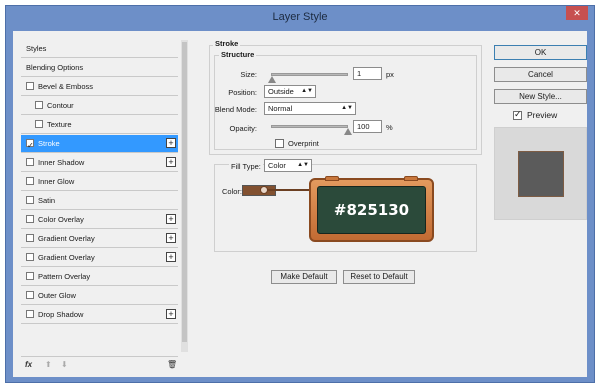 This screenshot has width=600, height=388. Describe the element at coordinates (99, 49) in the screenshot. I see `styles-list-item: Styles` at that location.